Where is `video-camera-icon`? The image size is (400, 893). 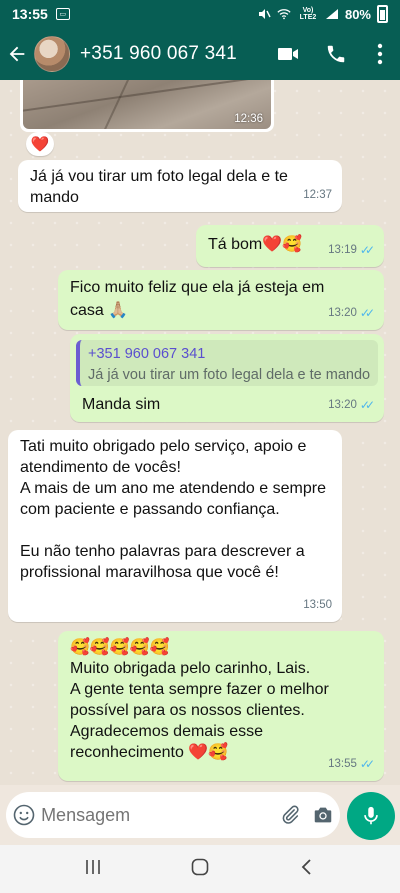 video-camera-icon is located at coordinates (288, 54).